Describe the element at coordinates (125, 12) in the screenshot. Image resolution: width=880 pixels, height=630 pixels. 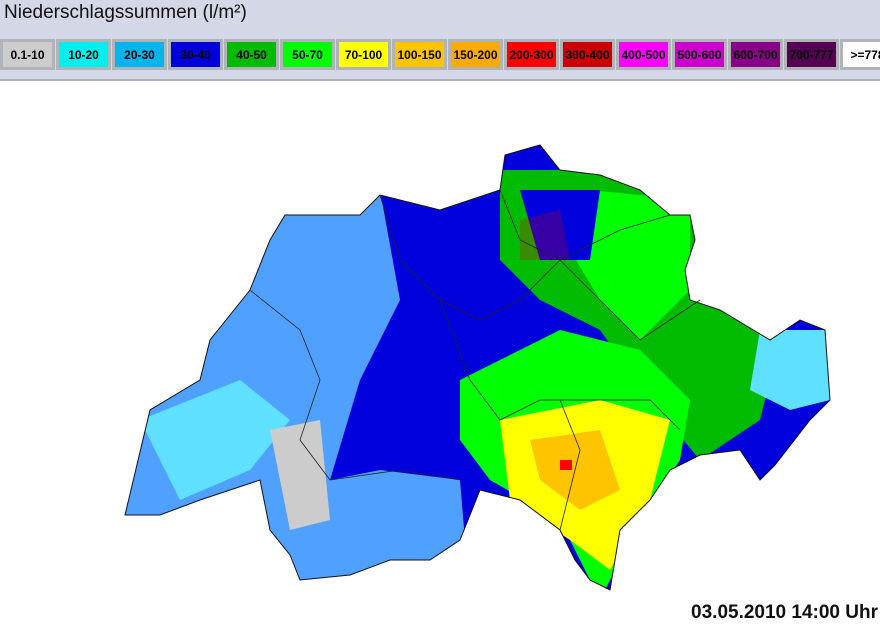
I see `map-title: Niederschlagssummen (l/m²)` at that location.